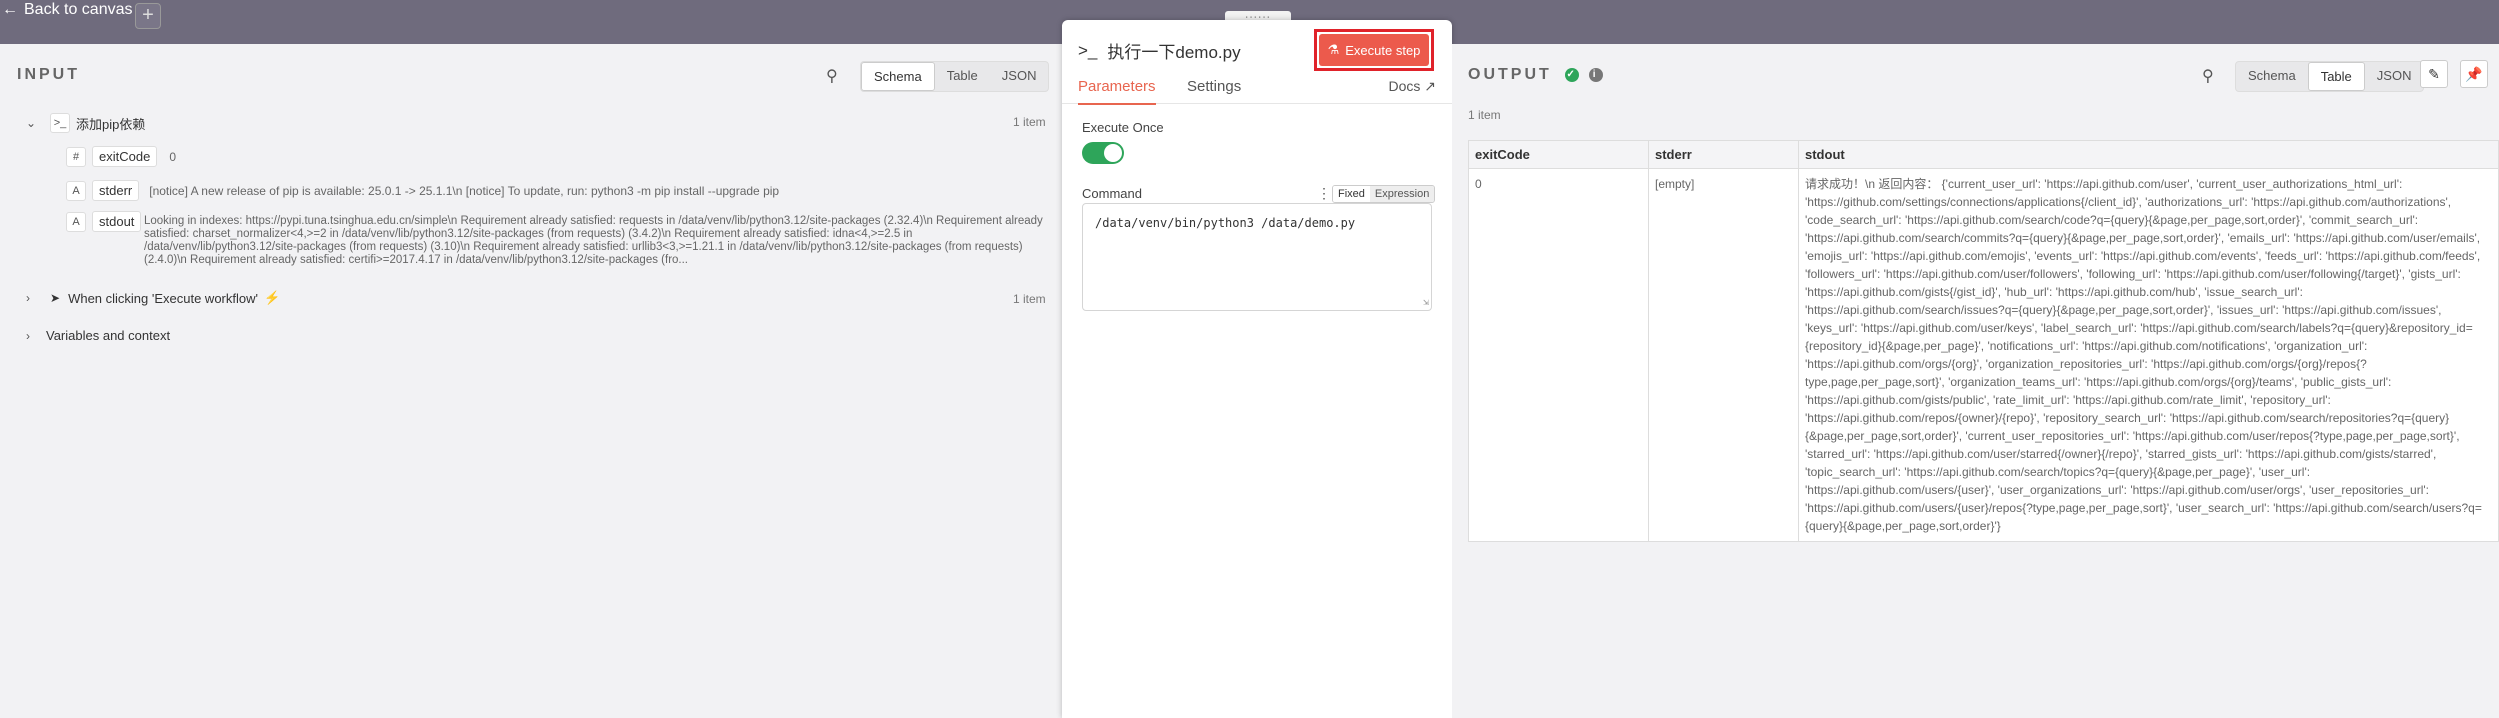 Image resolution: width=2499 pixels, height=718 pixels. Describe the element at coordinates (272, 297) in the screenshot. I see `lightning-icon: ⚡` at that location.